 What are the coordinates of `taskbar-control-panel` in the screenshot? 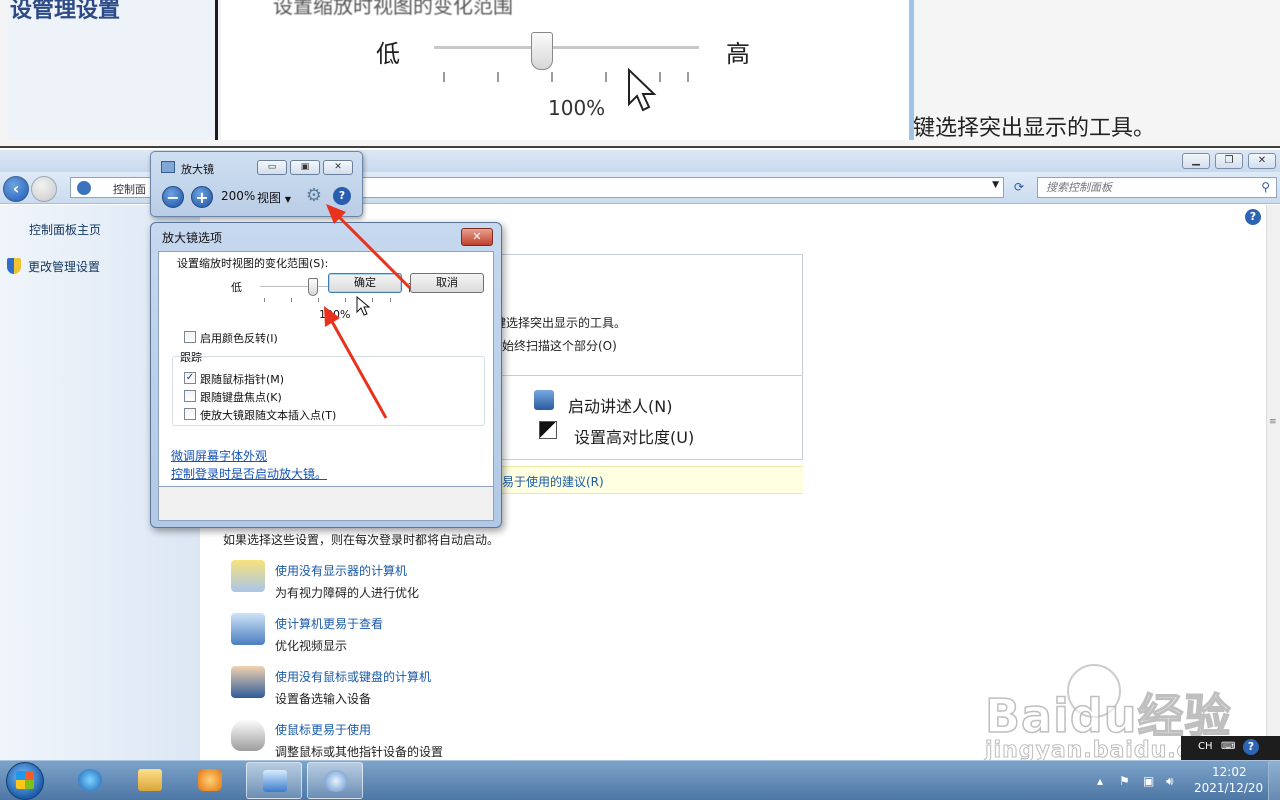 It's located at (274, 780).